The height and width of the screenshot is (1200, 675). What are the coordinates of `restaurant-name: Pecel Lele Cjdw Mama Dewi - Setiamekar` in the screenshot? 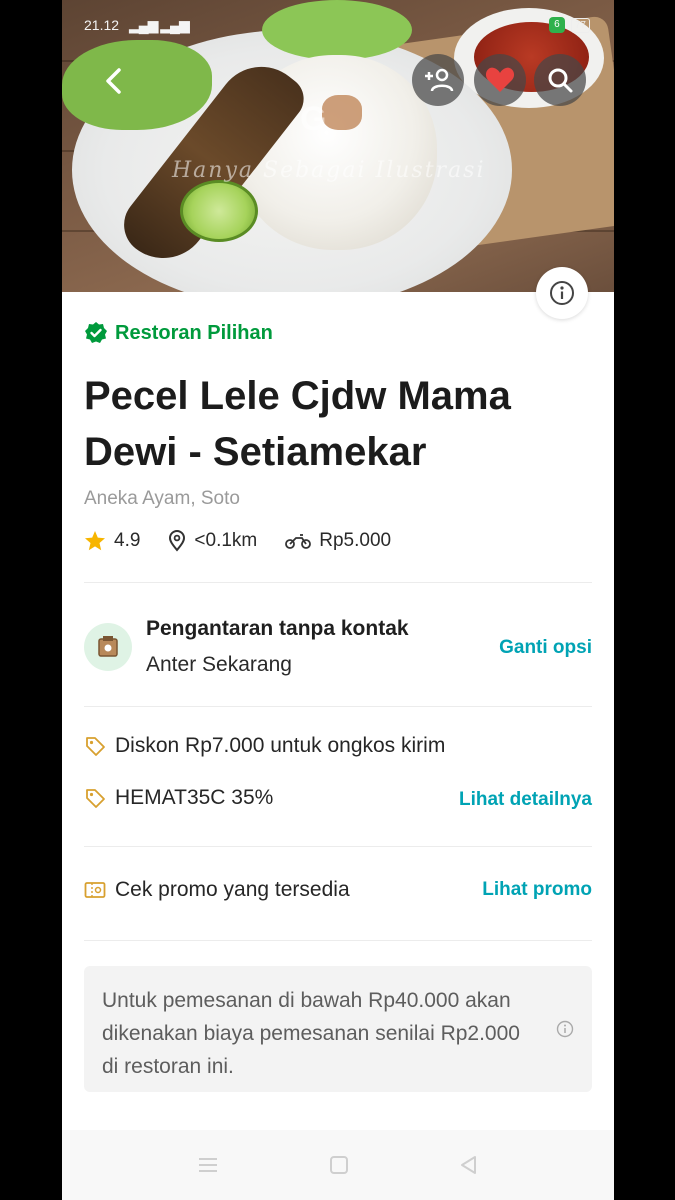 It's located at (297, 424).